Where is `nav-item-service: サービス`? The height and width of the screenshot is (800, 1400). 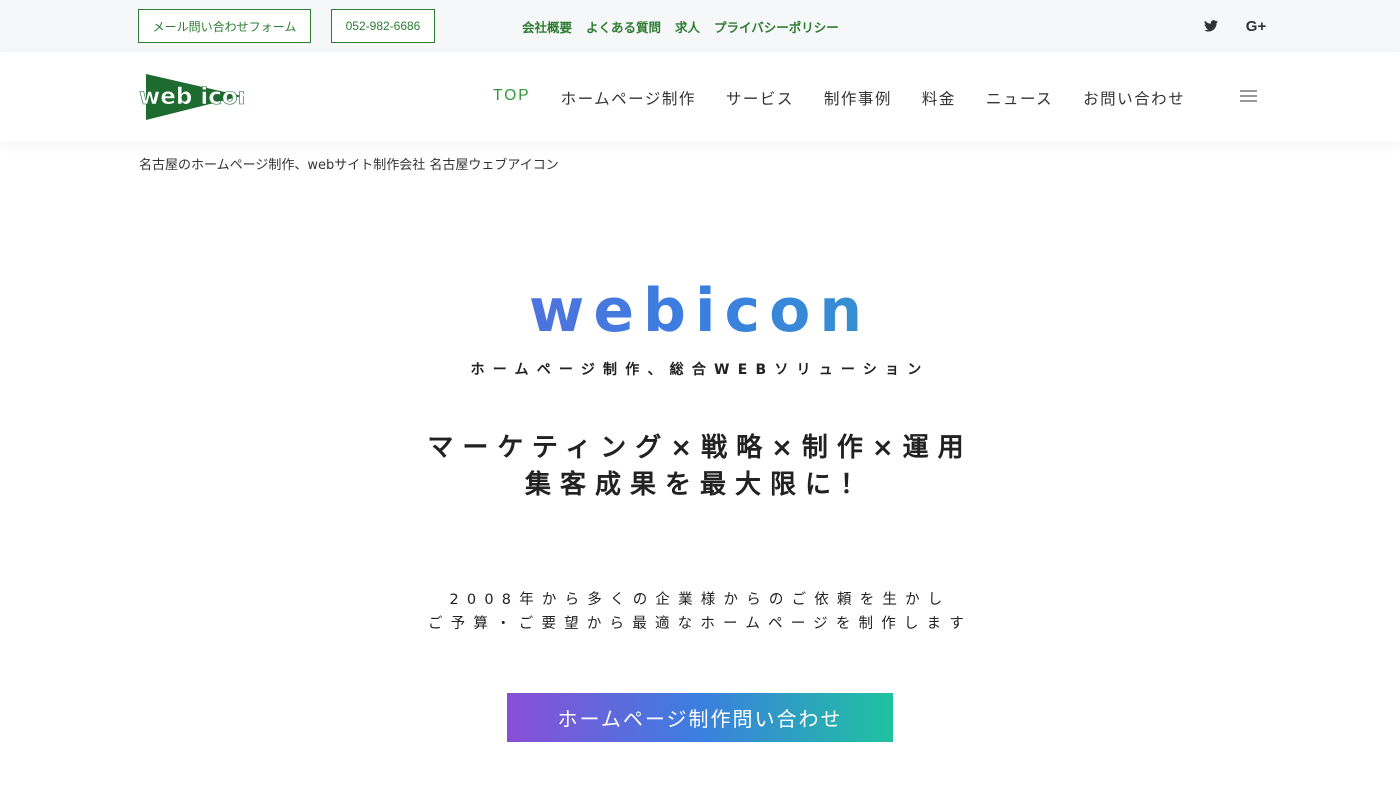
nav-item-service: サービス is located at coordinates (760, 98).